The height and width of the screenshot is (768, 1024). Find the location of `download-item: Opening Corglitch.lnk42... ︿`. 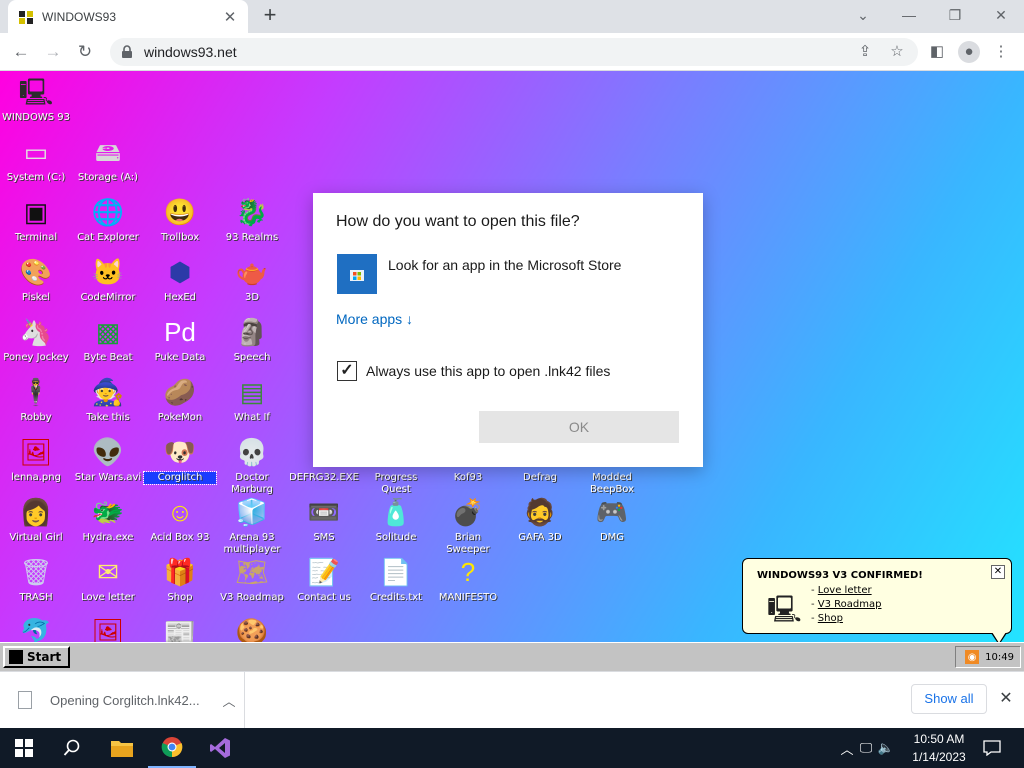

download-item: Opening Corglitch.lnk42... ︿ is located at coordinates (131, 700).